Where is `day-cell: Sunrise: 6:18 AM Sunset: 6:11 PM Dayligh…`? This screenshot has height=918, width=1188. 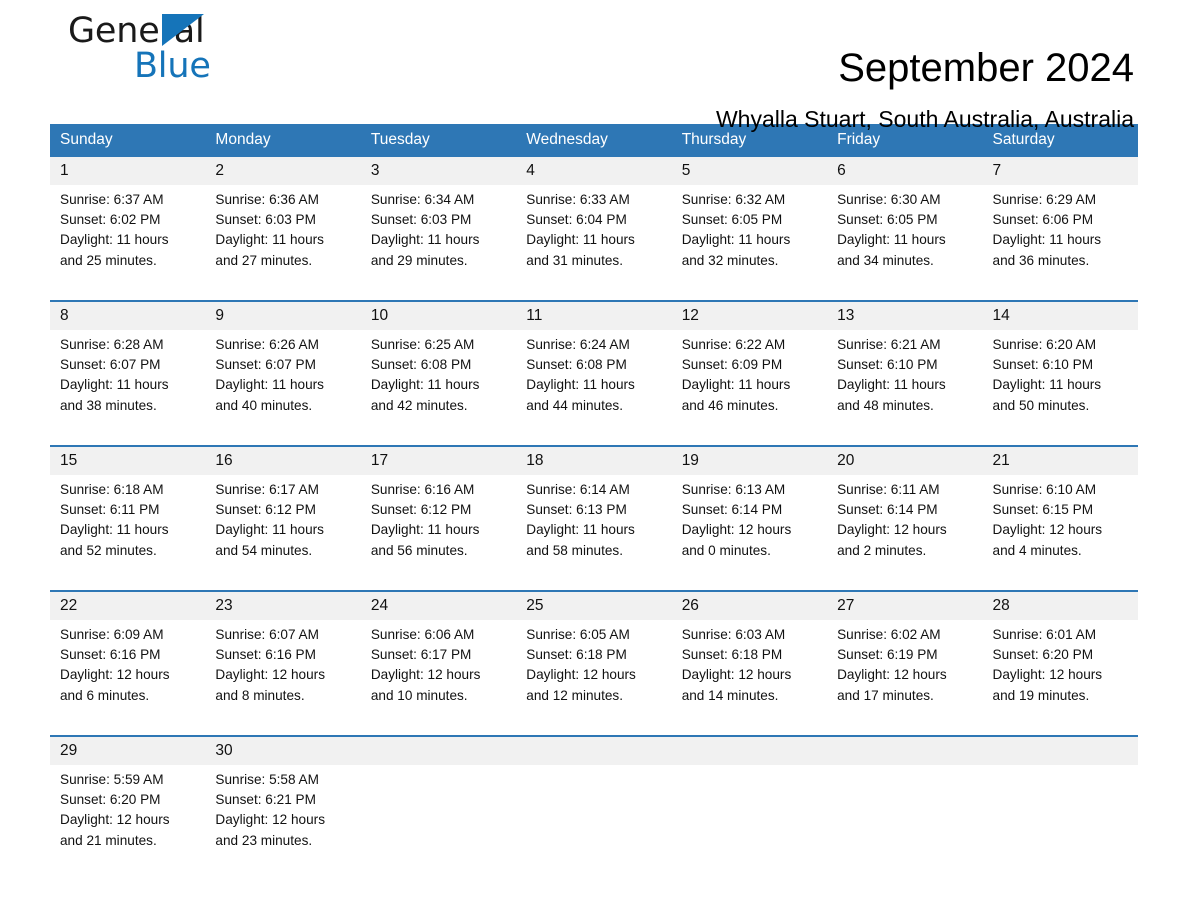
day-cell: Sunrise: 6:18 AM Sunset: 6:11 PM Dayligh… is located at coordinates (128, 532).